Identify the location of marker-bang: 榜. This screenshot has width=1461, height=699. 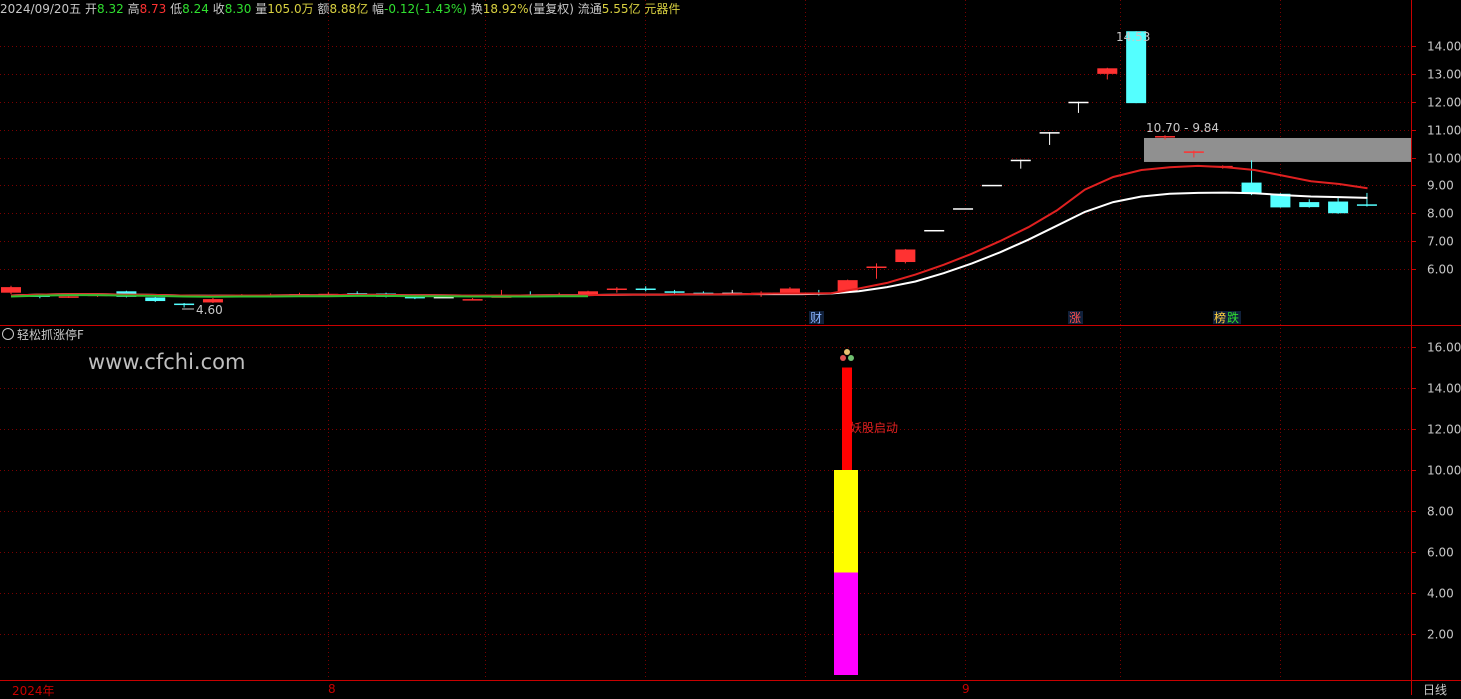
(1220, 317).